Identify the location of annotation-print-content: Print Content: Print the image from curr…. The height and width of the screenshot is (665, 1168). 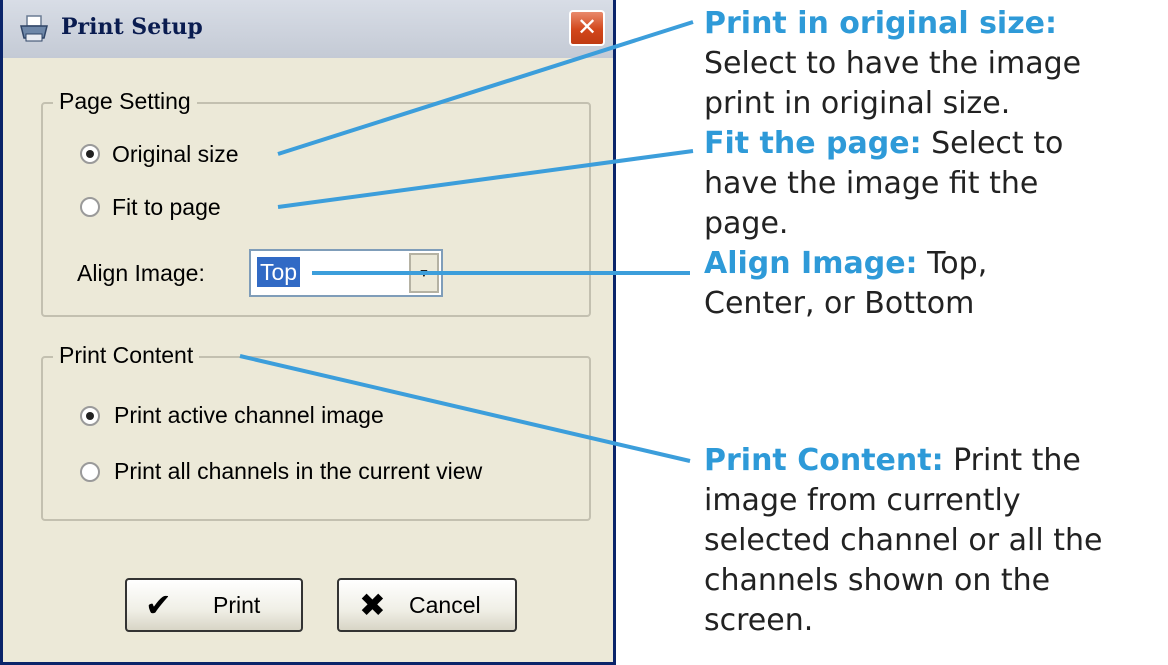
(903, 540).